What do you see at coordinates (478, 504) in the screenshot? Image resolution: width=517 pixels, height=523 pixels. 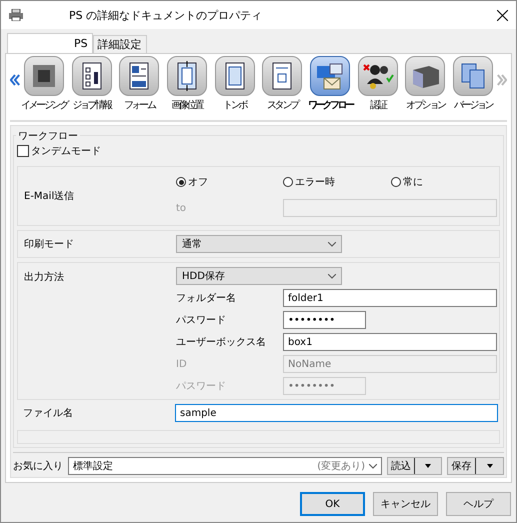 I see `dialog-button: ヘルプ` at bounding box center [478, 504].